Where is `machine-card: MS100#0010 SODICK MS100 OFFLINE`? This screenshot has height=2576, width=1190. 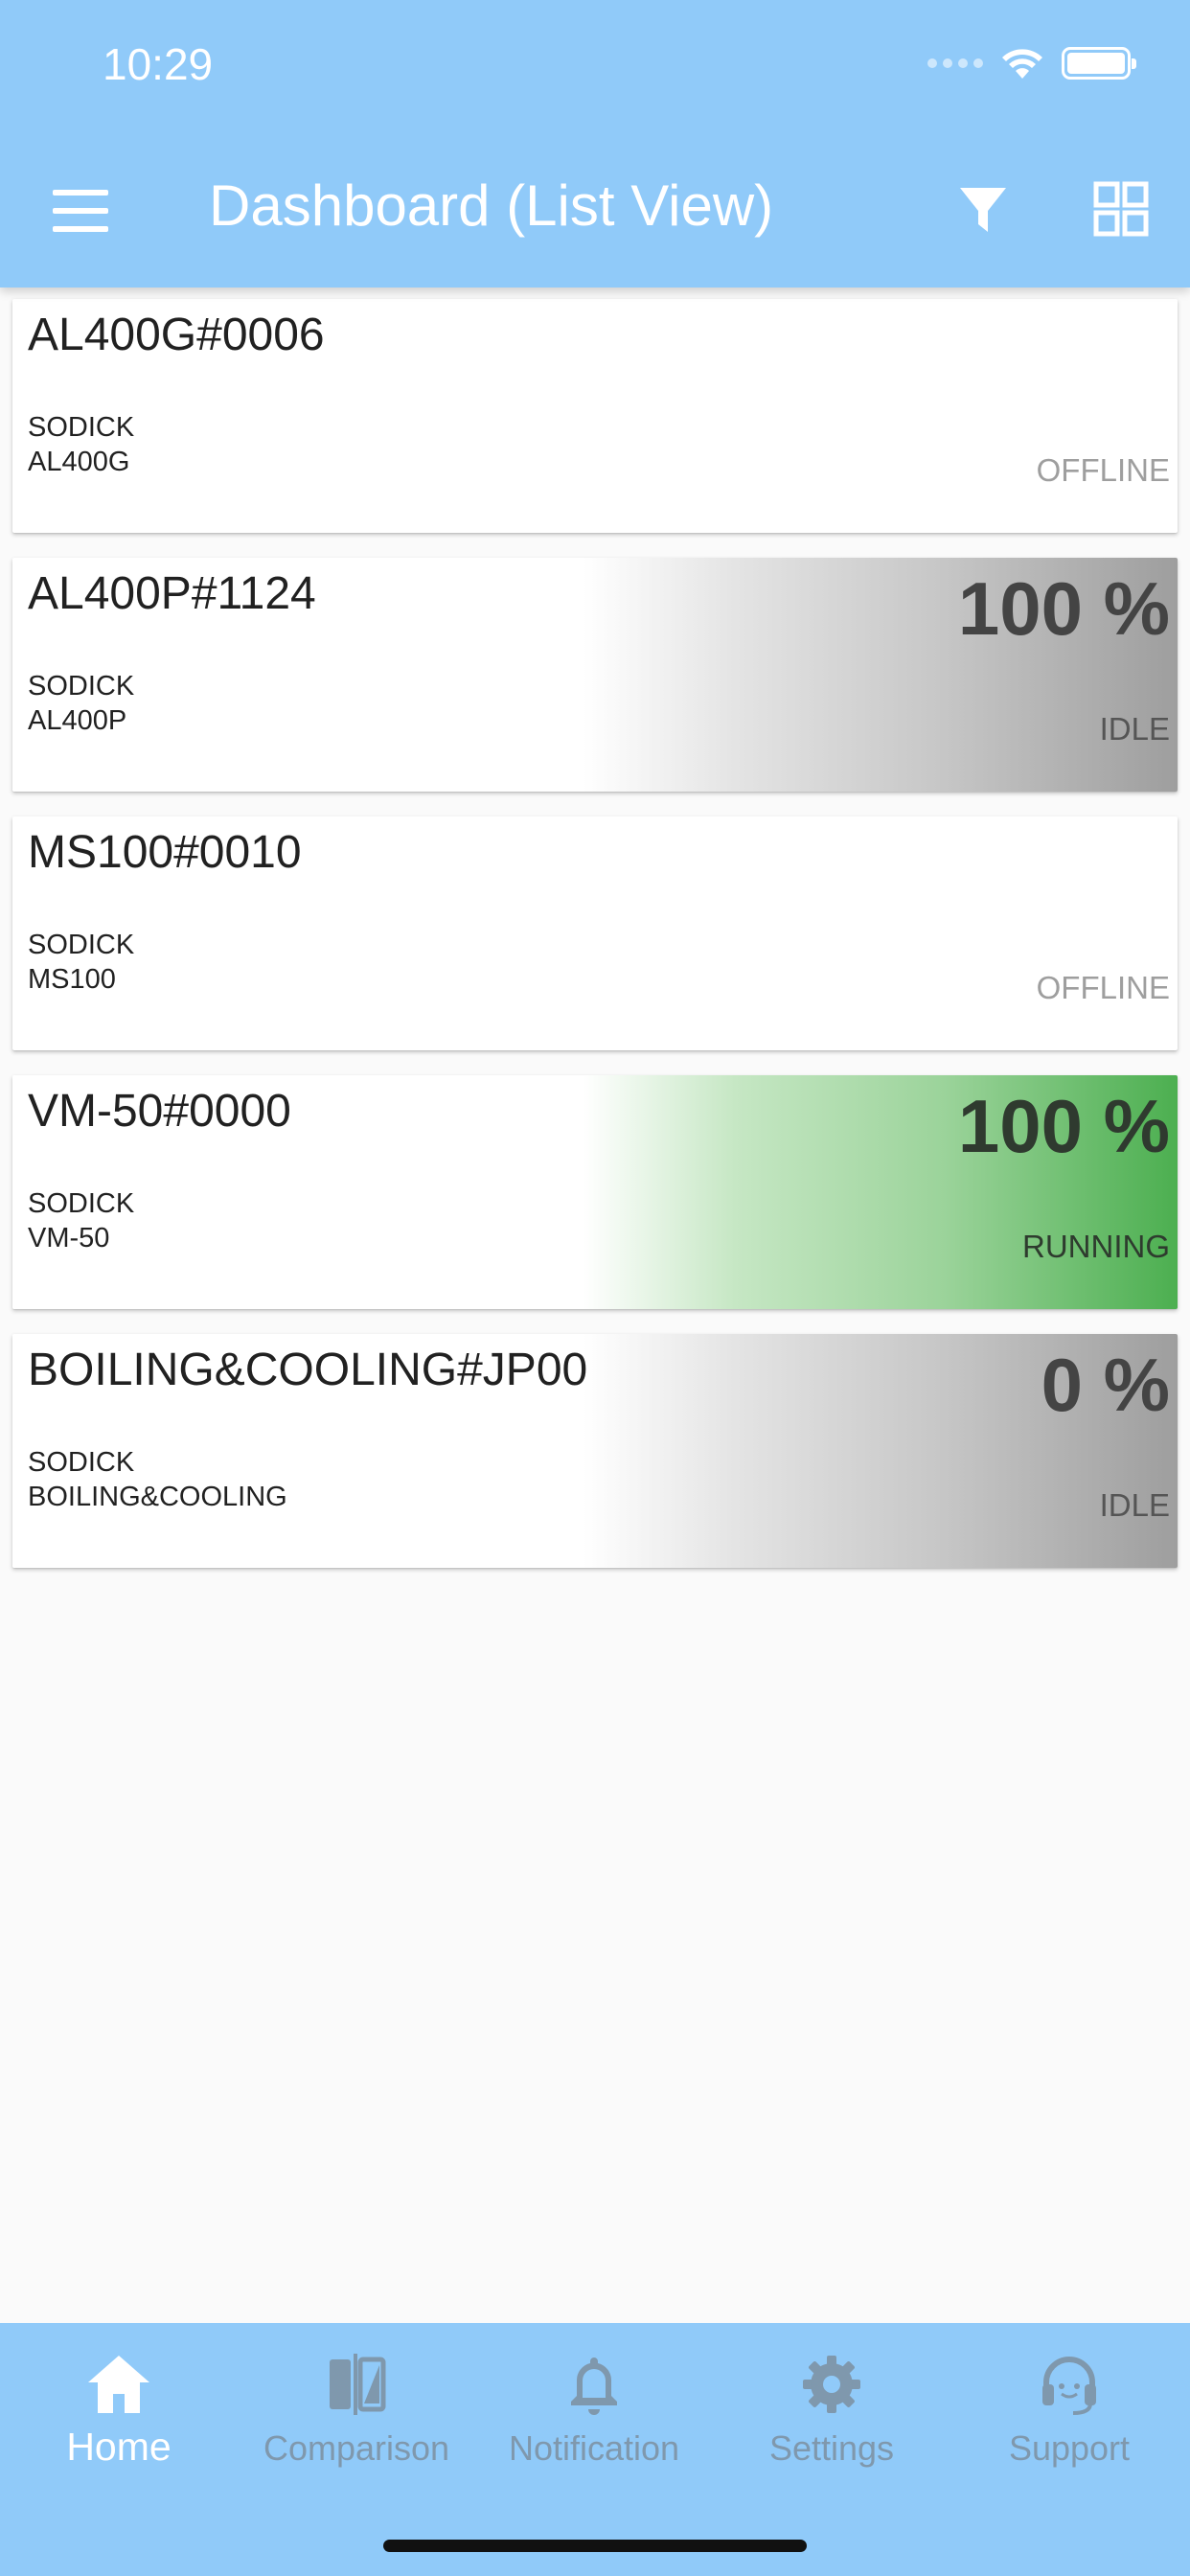
machine-card: MS100#0010 SODICK MS100 OFFLINE is located at coordinates (595, 933).